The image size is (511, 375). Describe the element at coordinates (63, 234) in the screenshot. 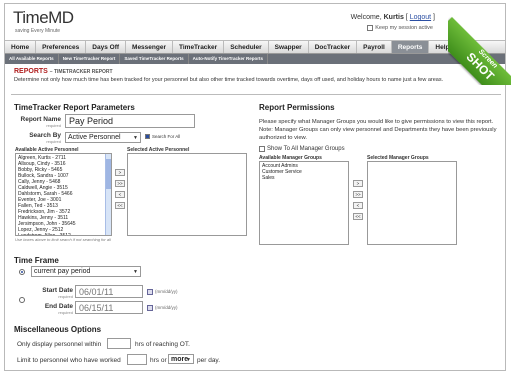

I see `list-item: Lundstrom, Allen - 3512` at that location.